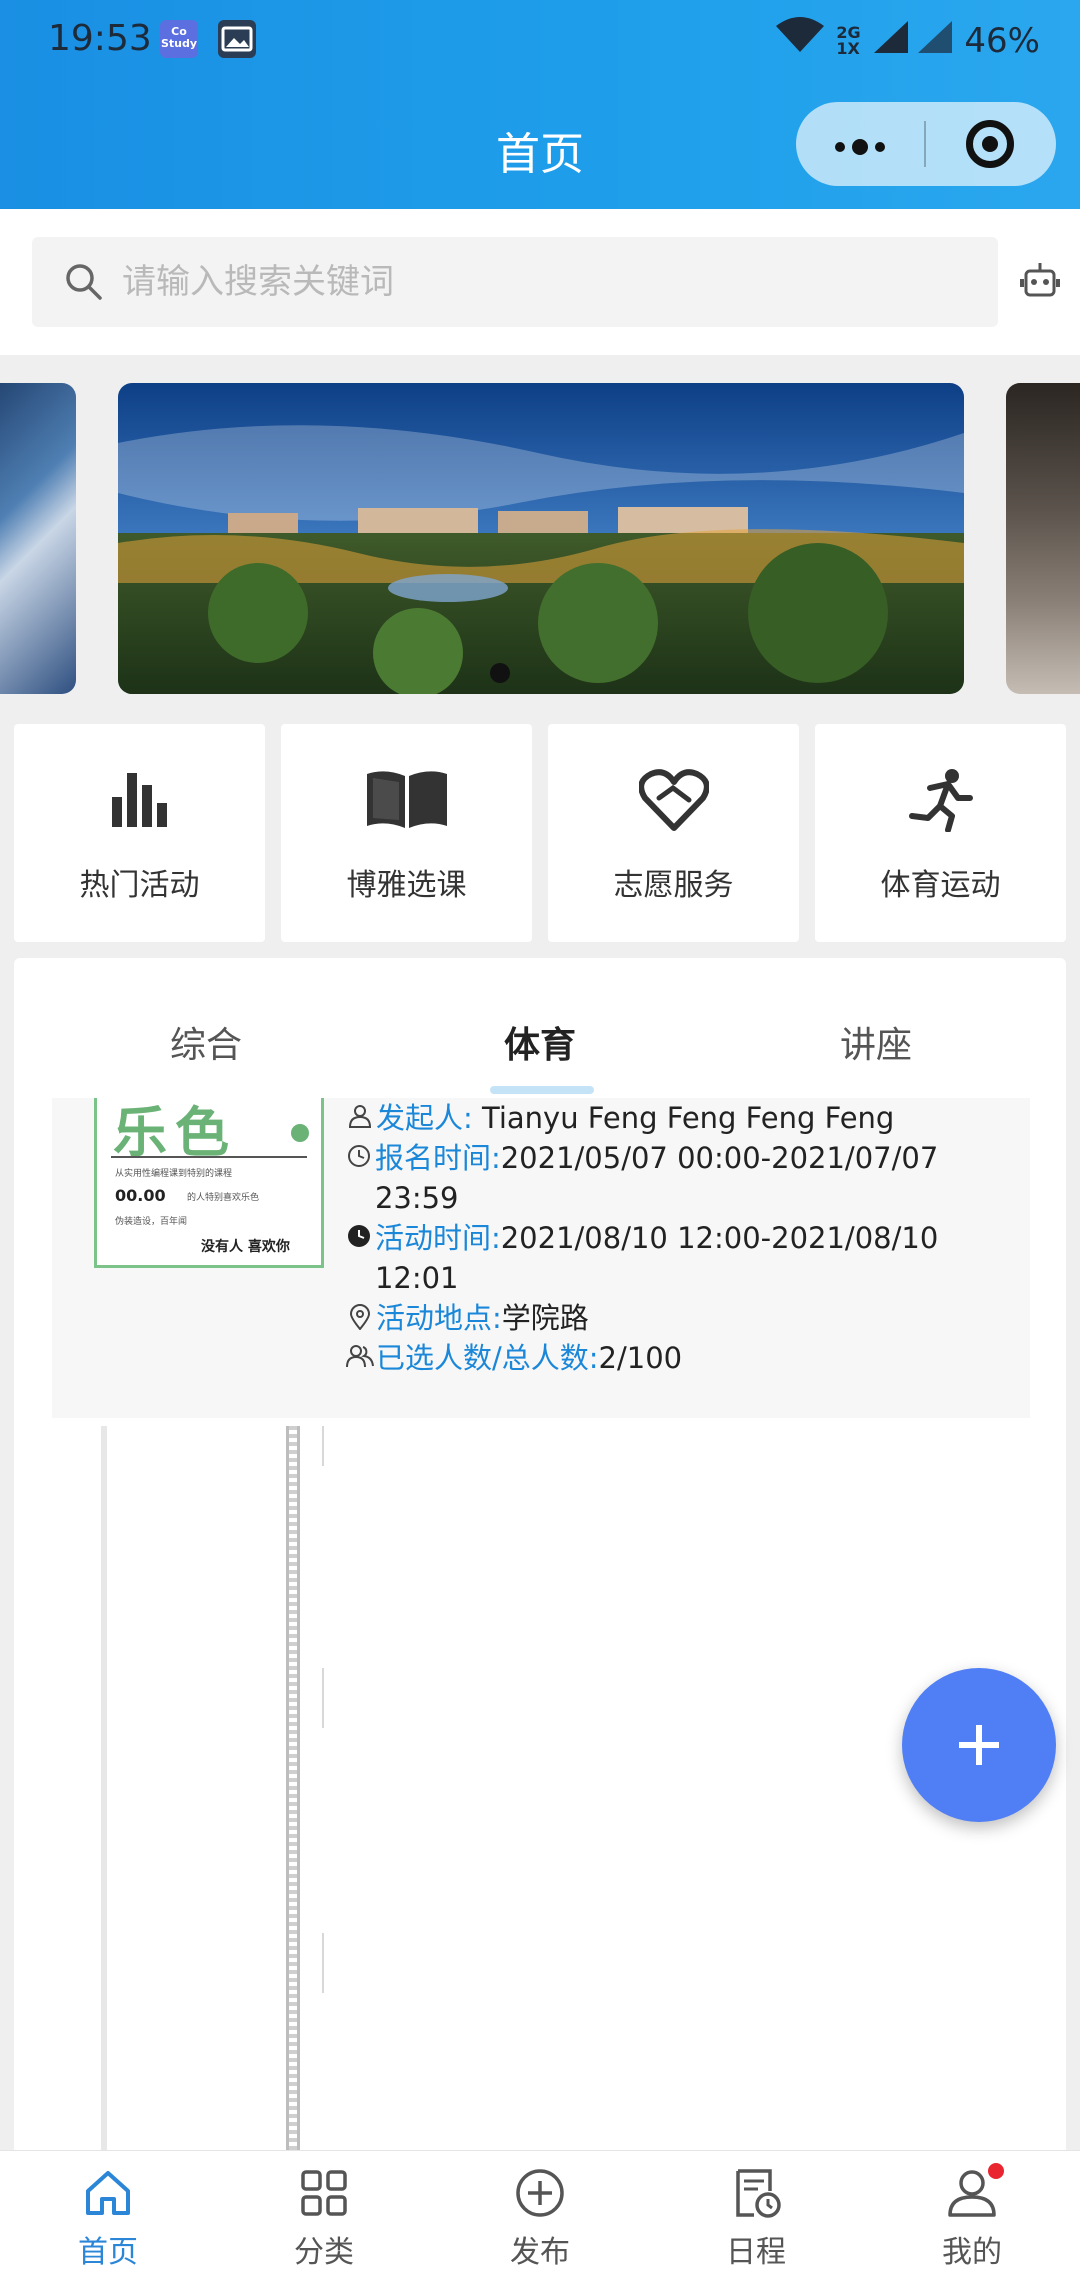 This screenshot has height=2280, width=1080. What do you see at coordinates (139, 885) in the screenshot?
I see `entry-label: 热门活动` at bounding box center [139, 885].